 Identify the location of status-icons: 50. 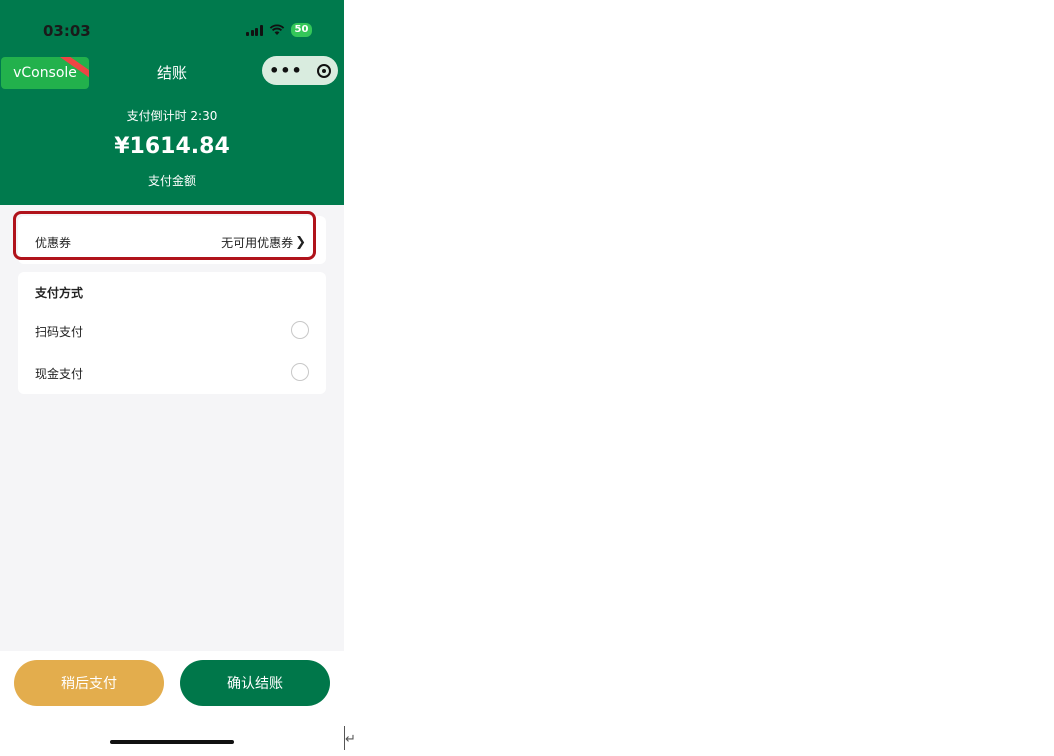
(279, 30).